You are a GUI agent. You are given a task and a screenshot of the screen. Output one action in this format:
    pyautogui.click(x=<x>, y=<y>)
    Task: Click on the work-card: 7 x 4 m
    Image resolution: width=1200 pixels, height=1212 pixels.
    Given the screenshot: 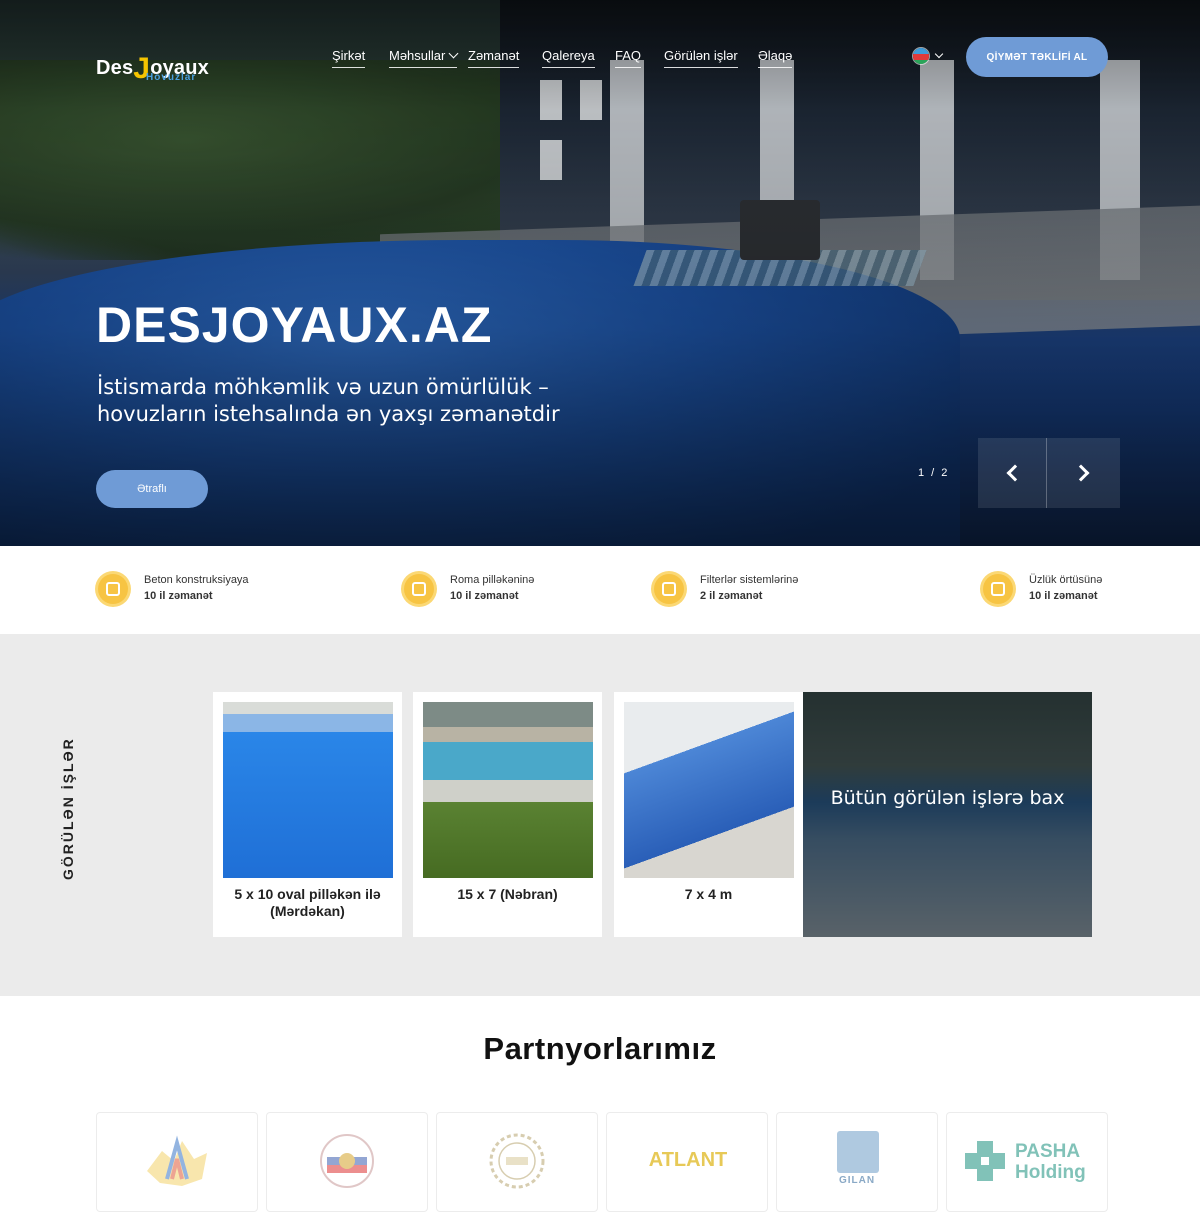 What is the action you would take?
    pyautogui.click(x=708, y=814)
    